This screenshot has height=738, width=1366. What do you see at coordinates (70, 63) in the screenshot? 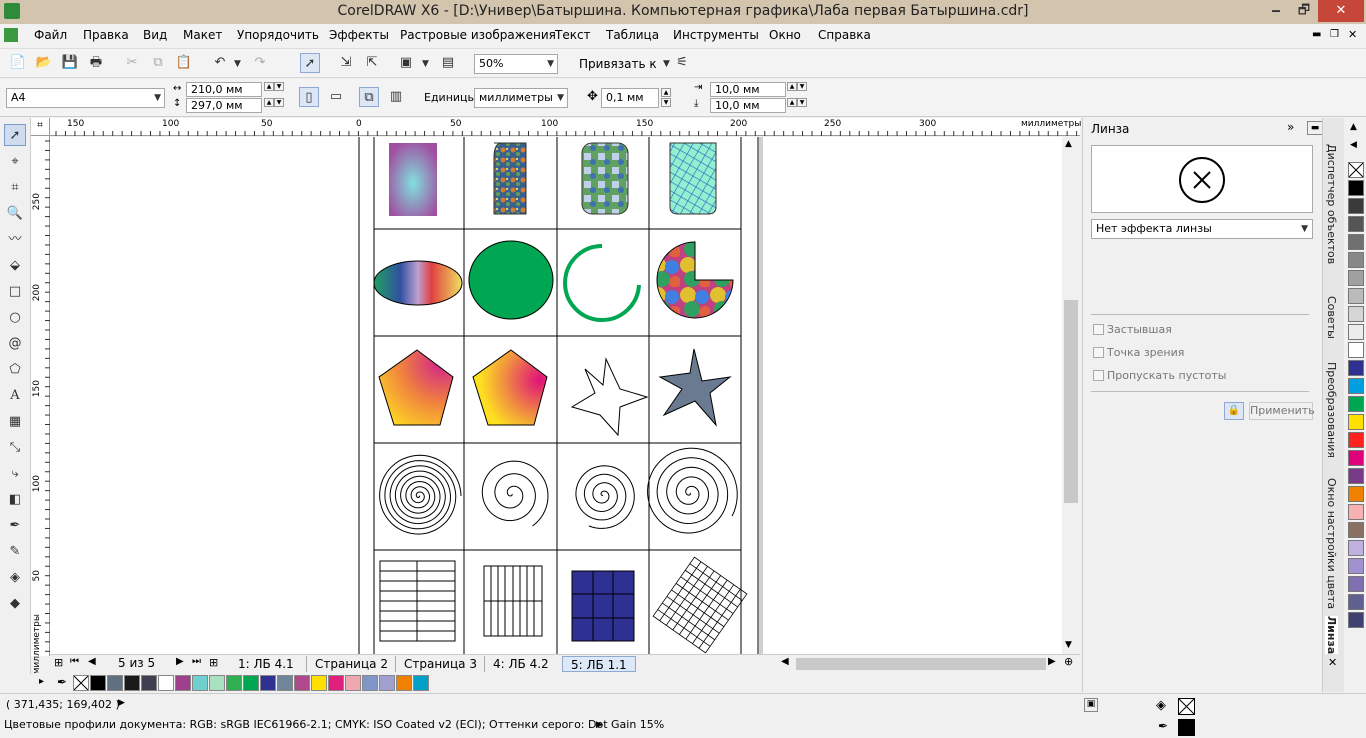
I see `save-icon: 💾` at bounding box center [70, 63].